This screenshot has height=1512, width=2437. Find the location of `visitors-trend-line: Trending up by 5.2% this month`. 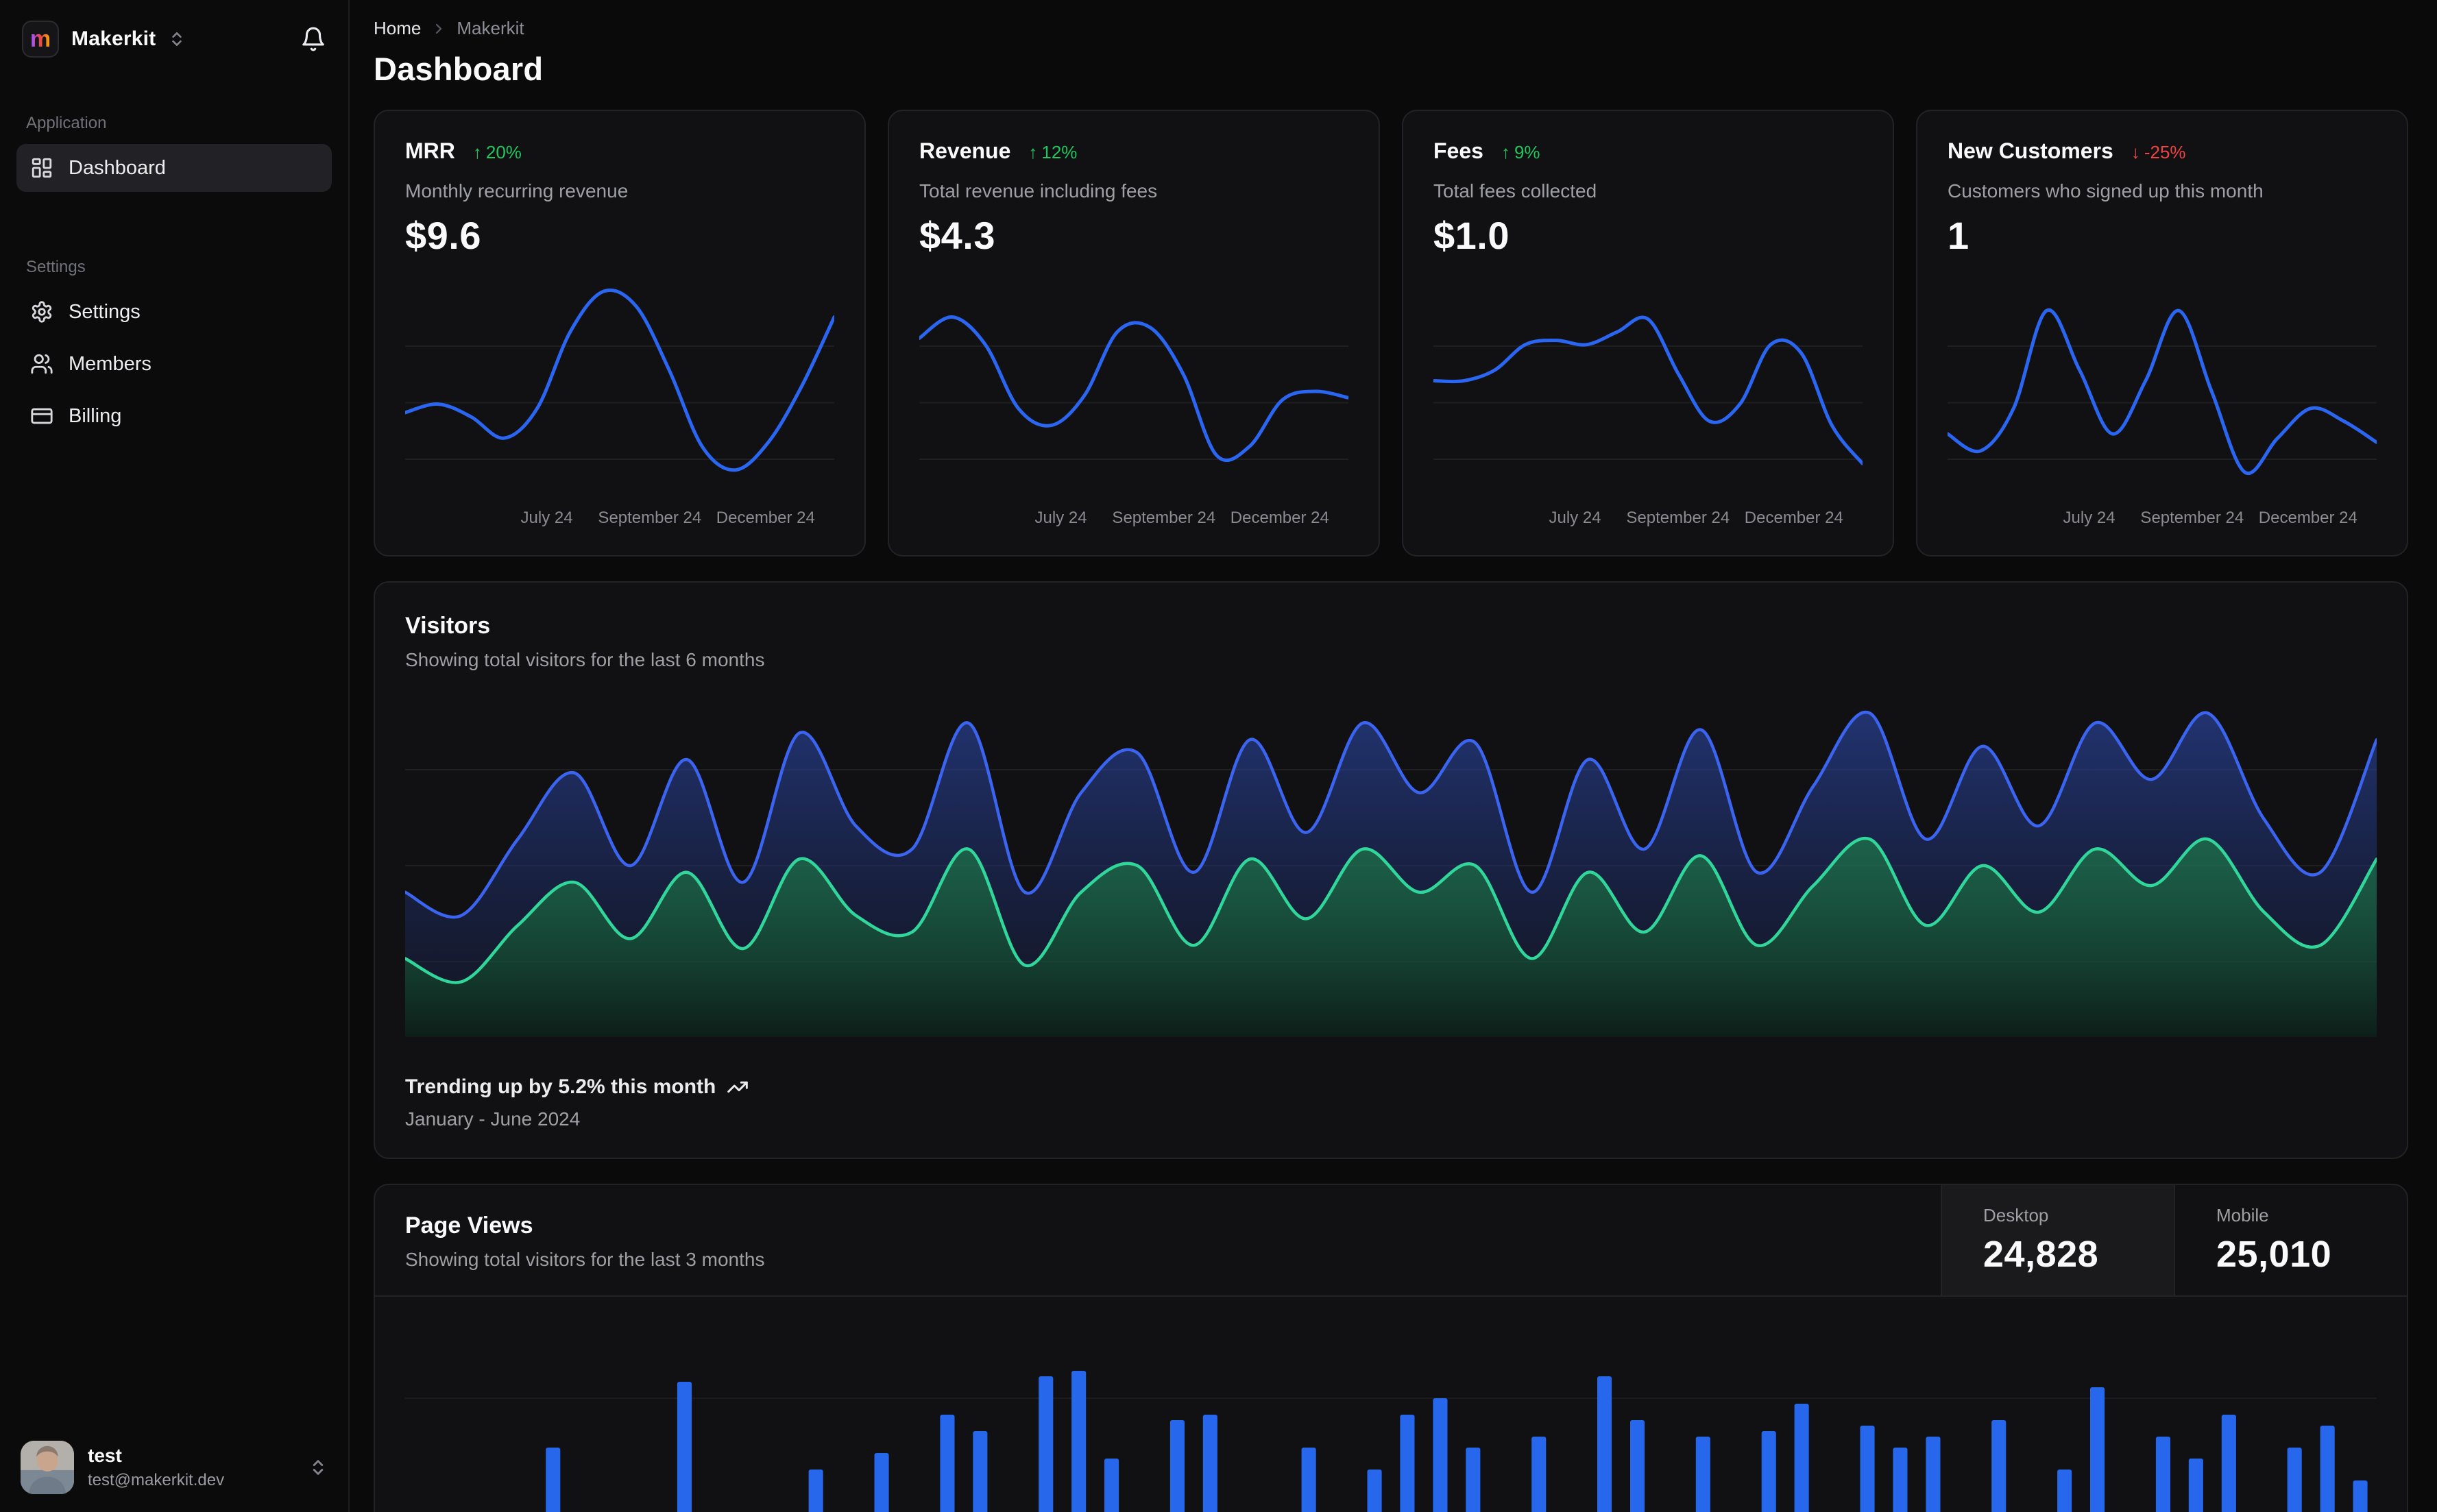

visitors-trend-line: Trending up by 5.2% this month is located at coordinates (1391, 1087).